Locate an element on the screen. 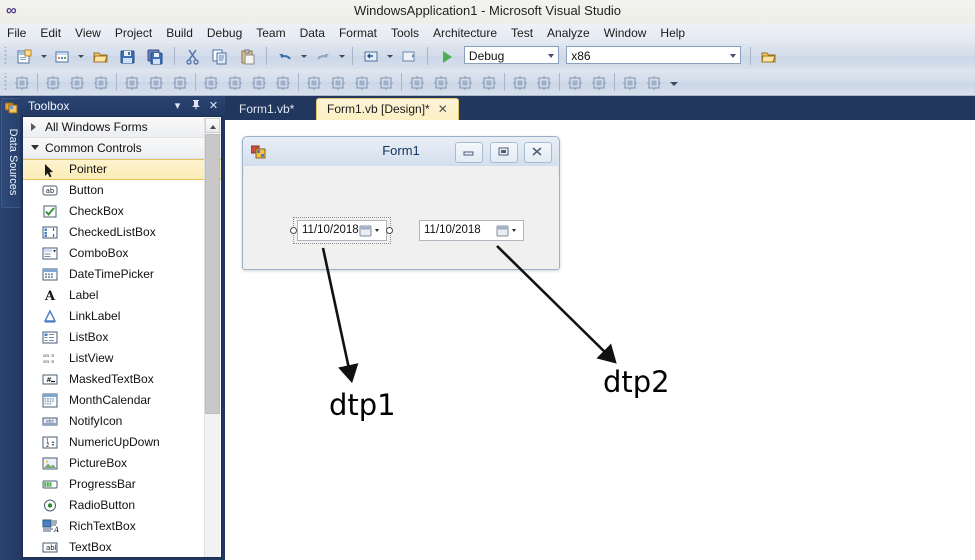 Image resolution: width=975 pixels, height=560 pixels. decrease-horizontal-spacing-icon is located at coordinates (362, 83).